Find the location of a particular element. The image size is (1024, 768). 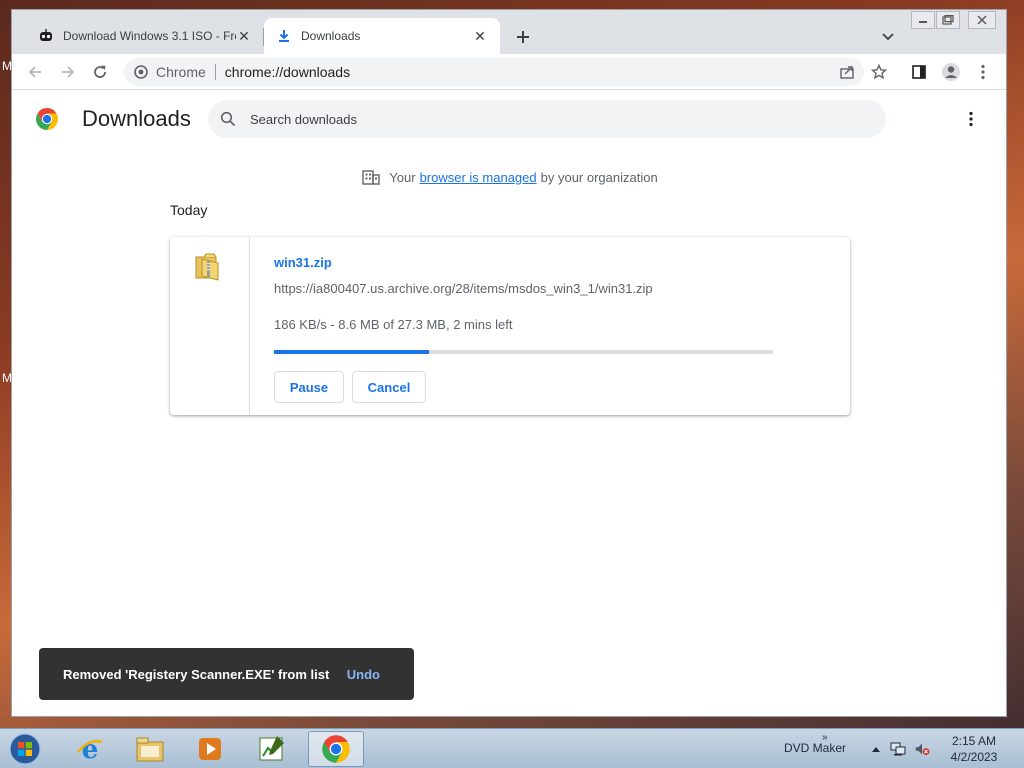

chart-editor-icon is located at coordinates (272, 749).